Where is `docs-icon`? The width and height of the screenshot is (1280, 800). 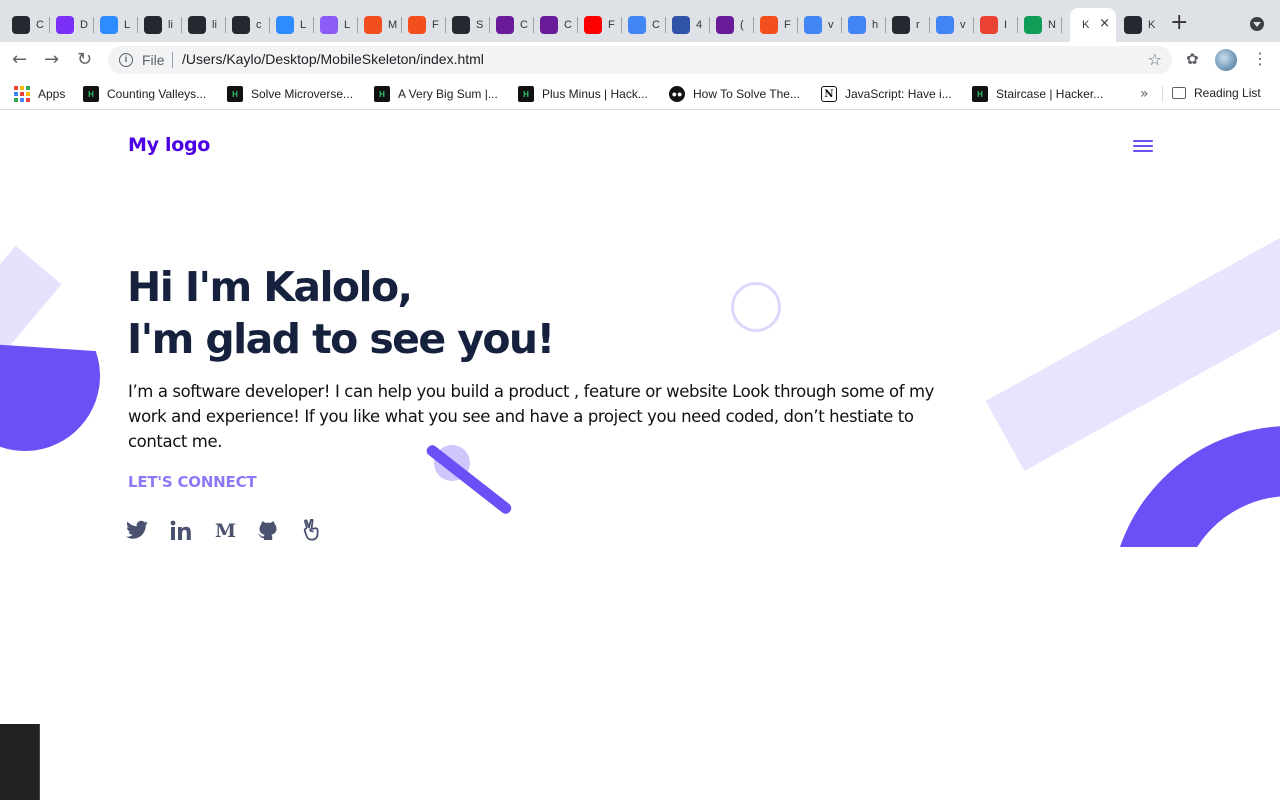 docs-icon is located at coordinates (637, 25).